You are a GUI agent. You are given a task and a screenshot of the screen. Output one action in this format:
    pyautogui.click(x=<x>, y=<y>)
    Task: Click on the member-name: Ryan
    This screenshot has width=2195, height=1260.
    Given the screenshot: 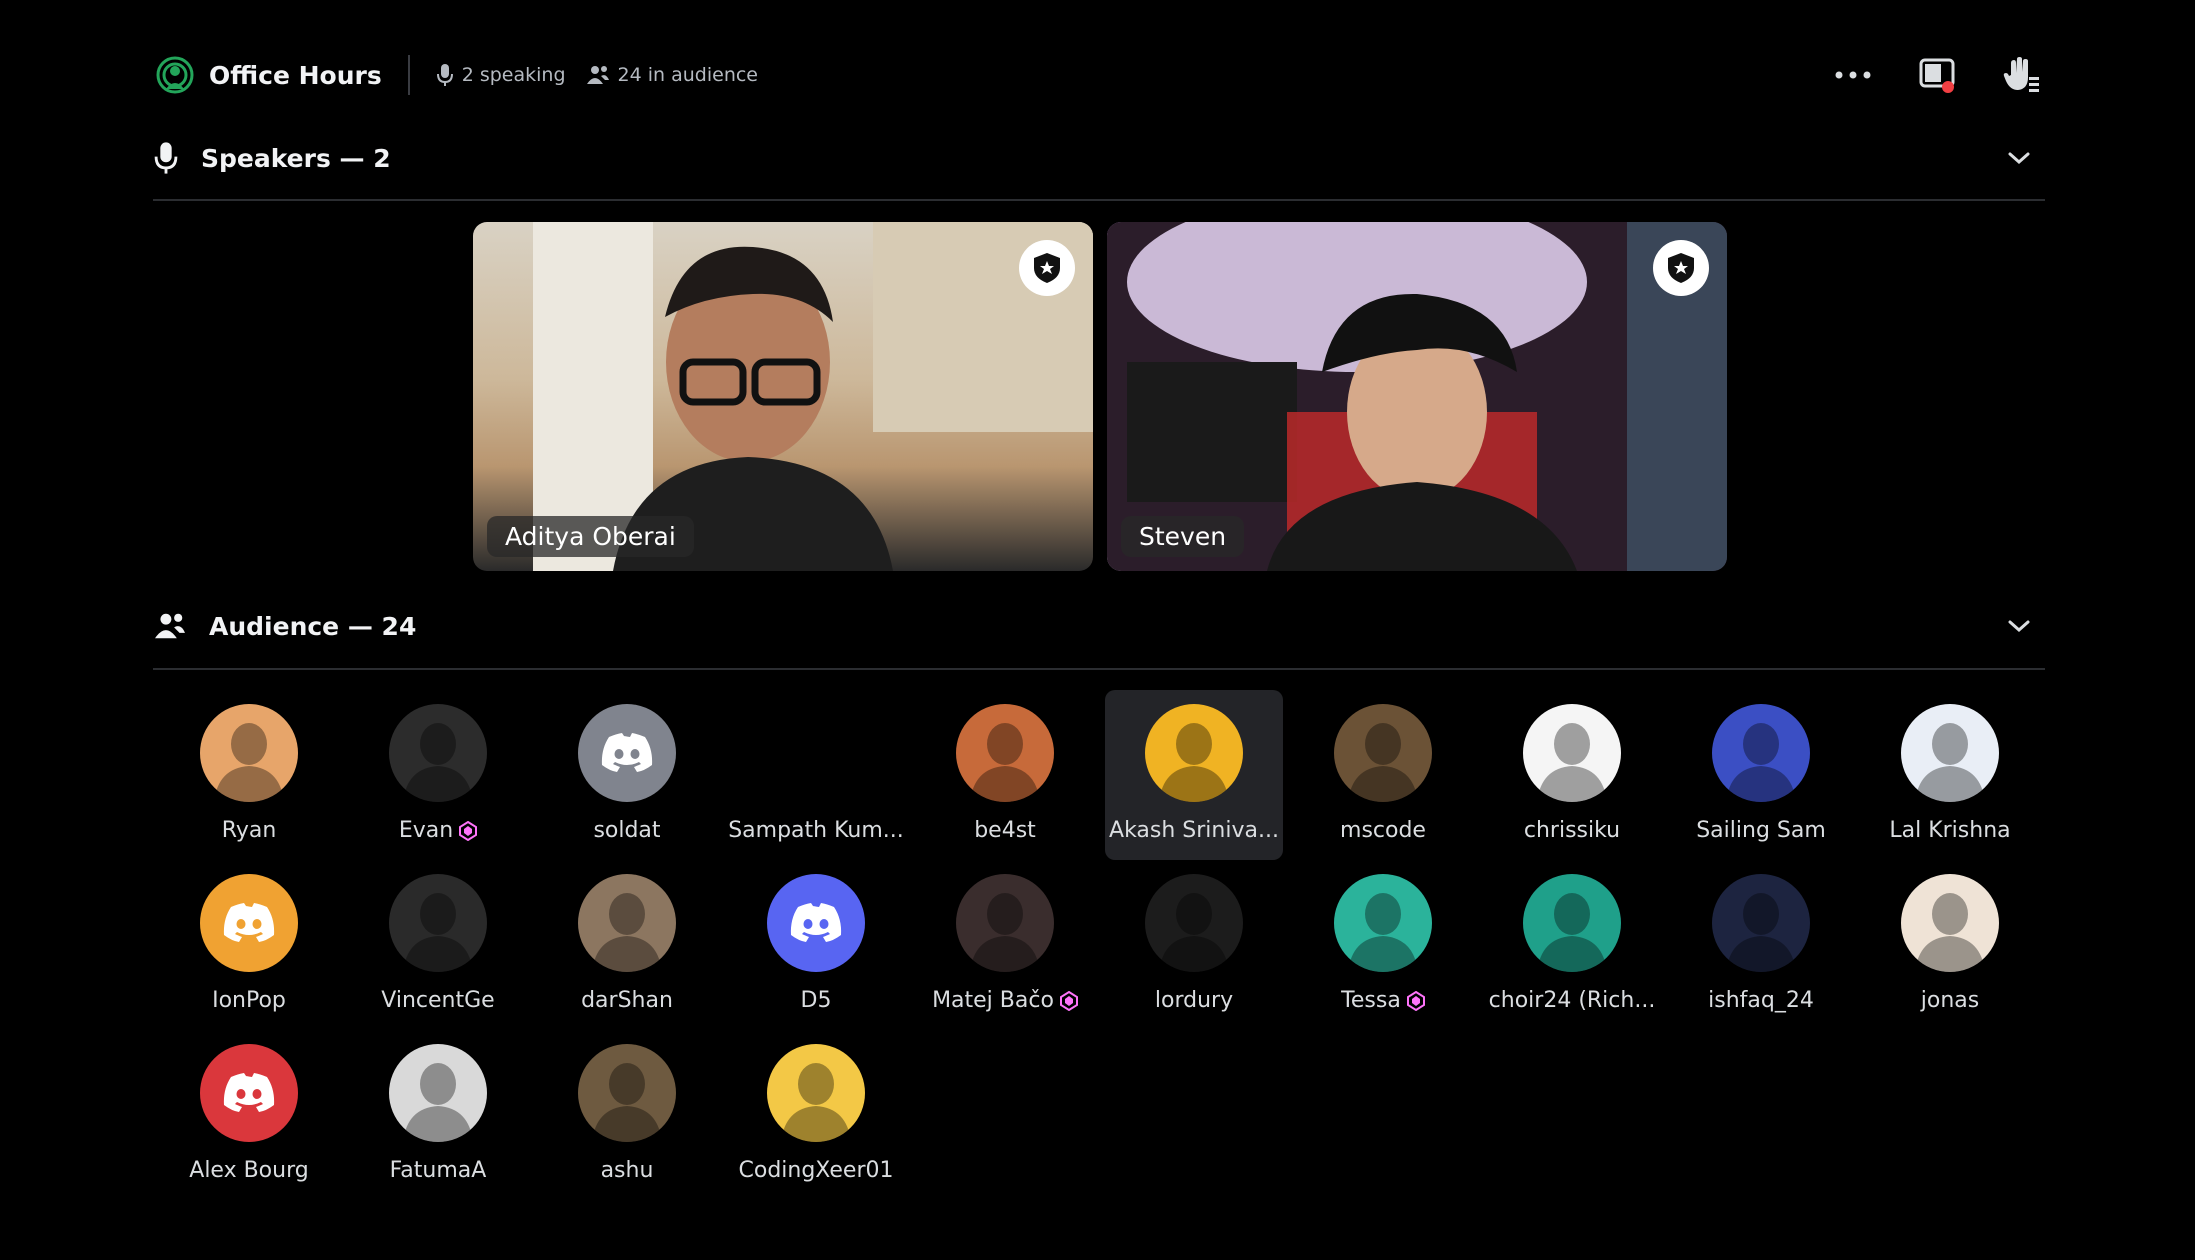 What is the action you would take?
    pyautogui.click(x=249, y=830)
    